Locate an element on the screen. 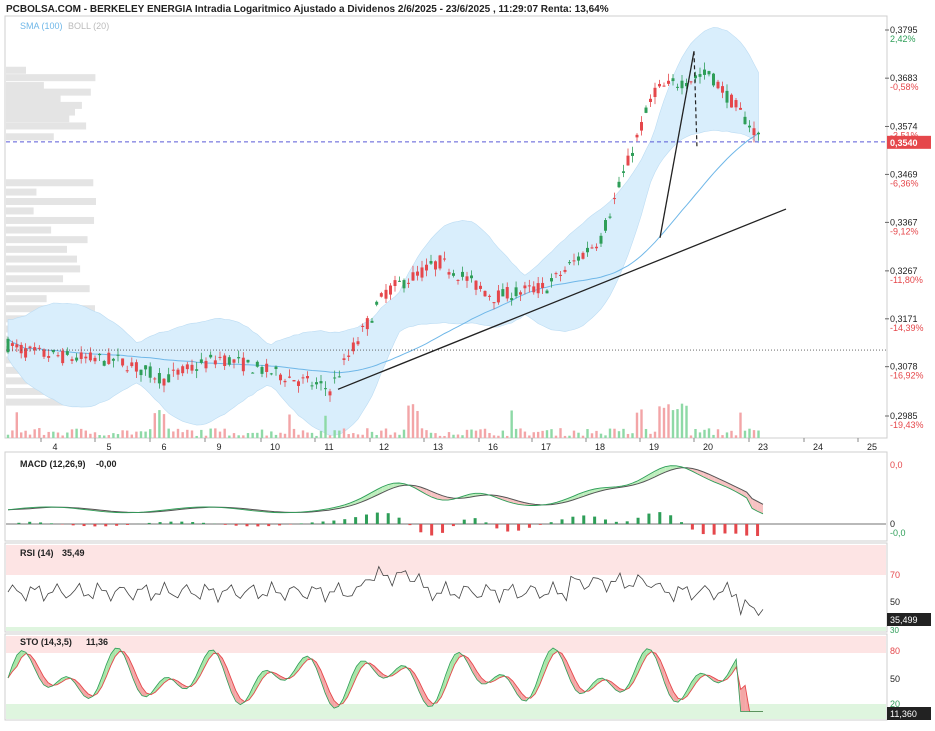  price-tick-pct: -0,58% is located at coordinates (904, 87).